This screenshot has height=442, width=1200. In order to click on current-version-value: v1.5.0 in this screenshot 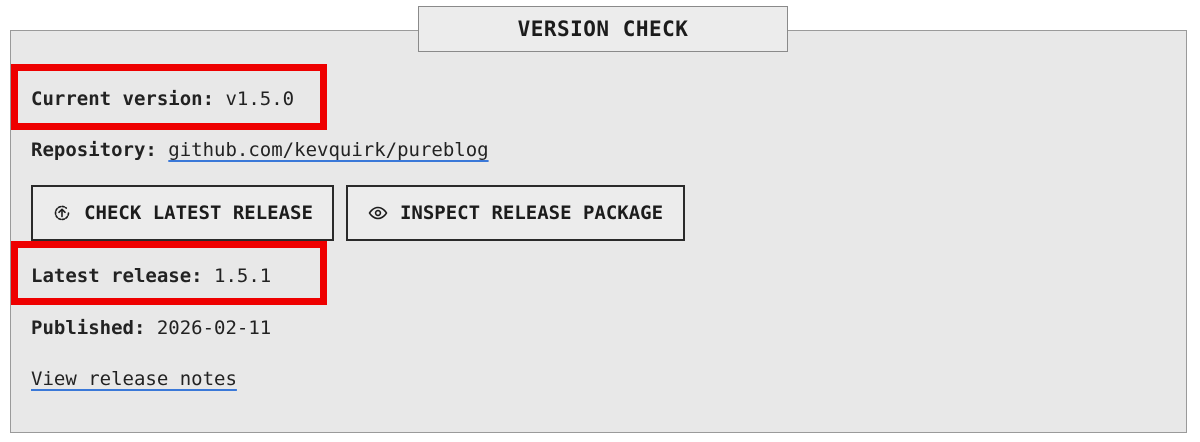, I will do `click(260, 99)`.